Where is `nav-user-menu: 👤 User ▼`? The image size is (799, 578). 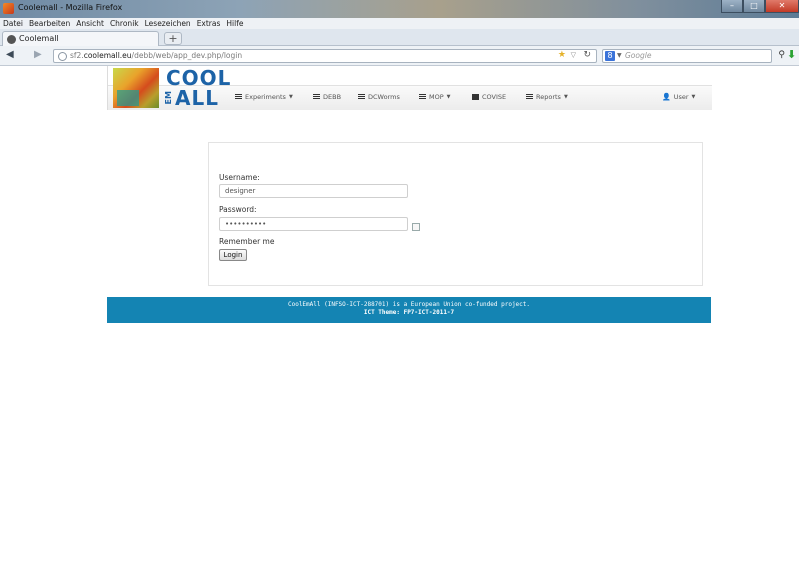 nav-user-menu: 👤 User ▼ is located at coordinates (678, 97).